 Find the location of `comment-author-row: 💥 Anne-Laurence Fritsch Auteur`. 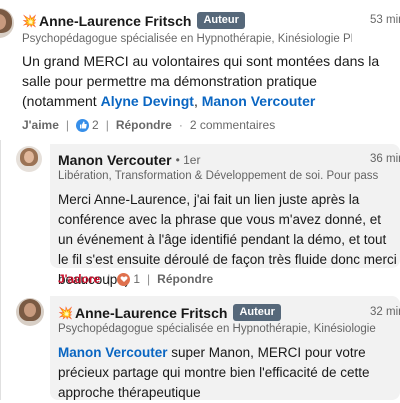

comment-author-row: 💥 Anne-Laurence Fritsch Auteur is located at coordinates (133, 20).